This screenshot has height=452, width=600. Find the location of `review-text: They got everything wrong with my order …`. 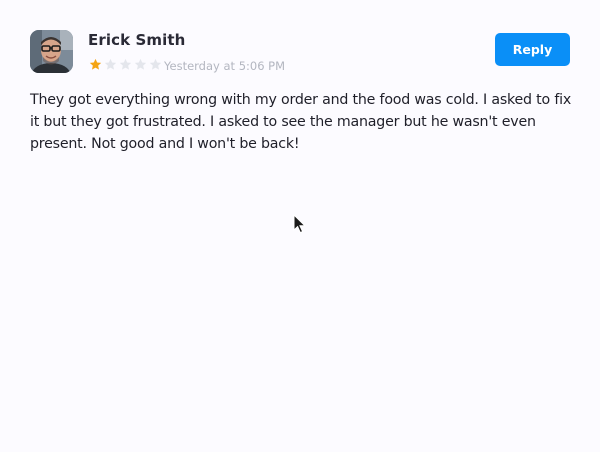

review-text: They got everything wrong with my order … is located at coordinates (301, 122).